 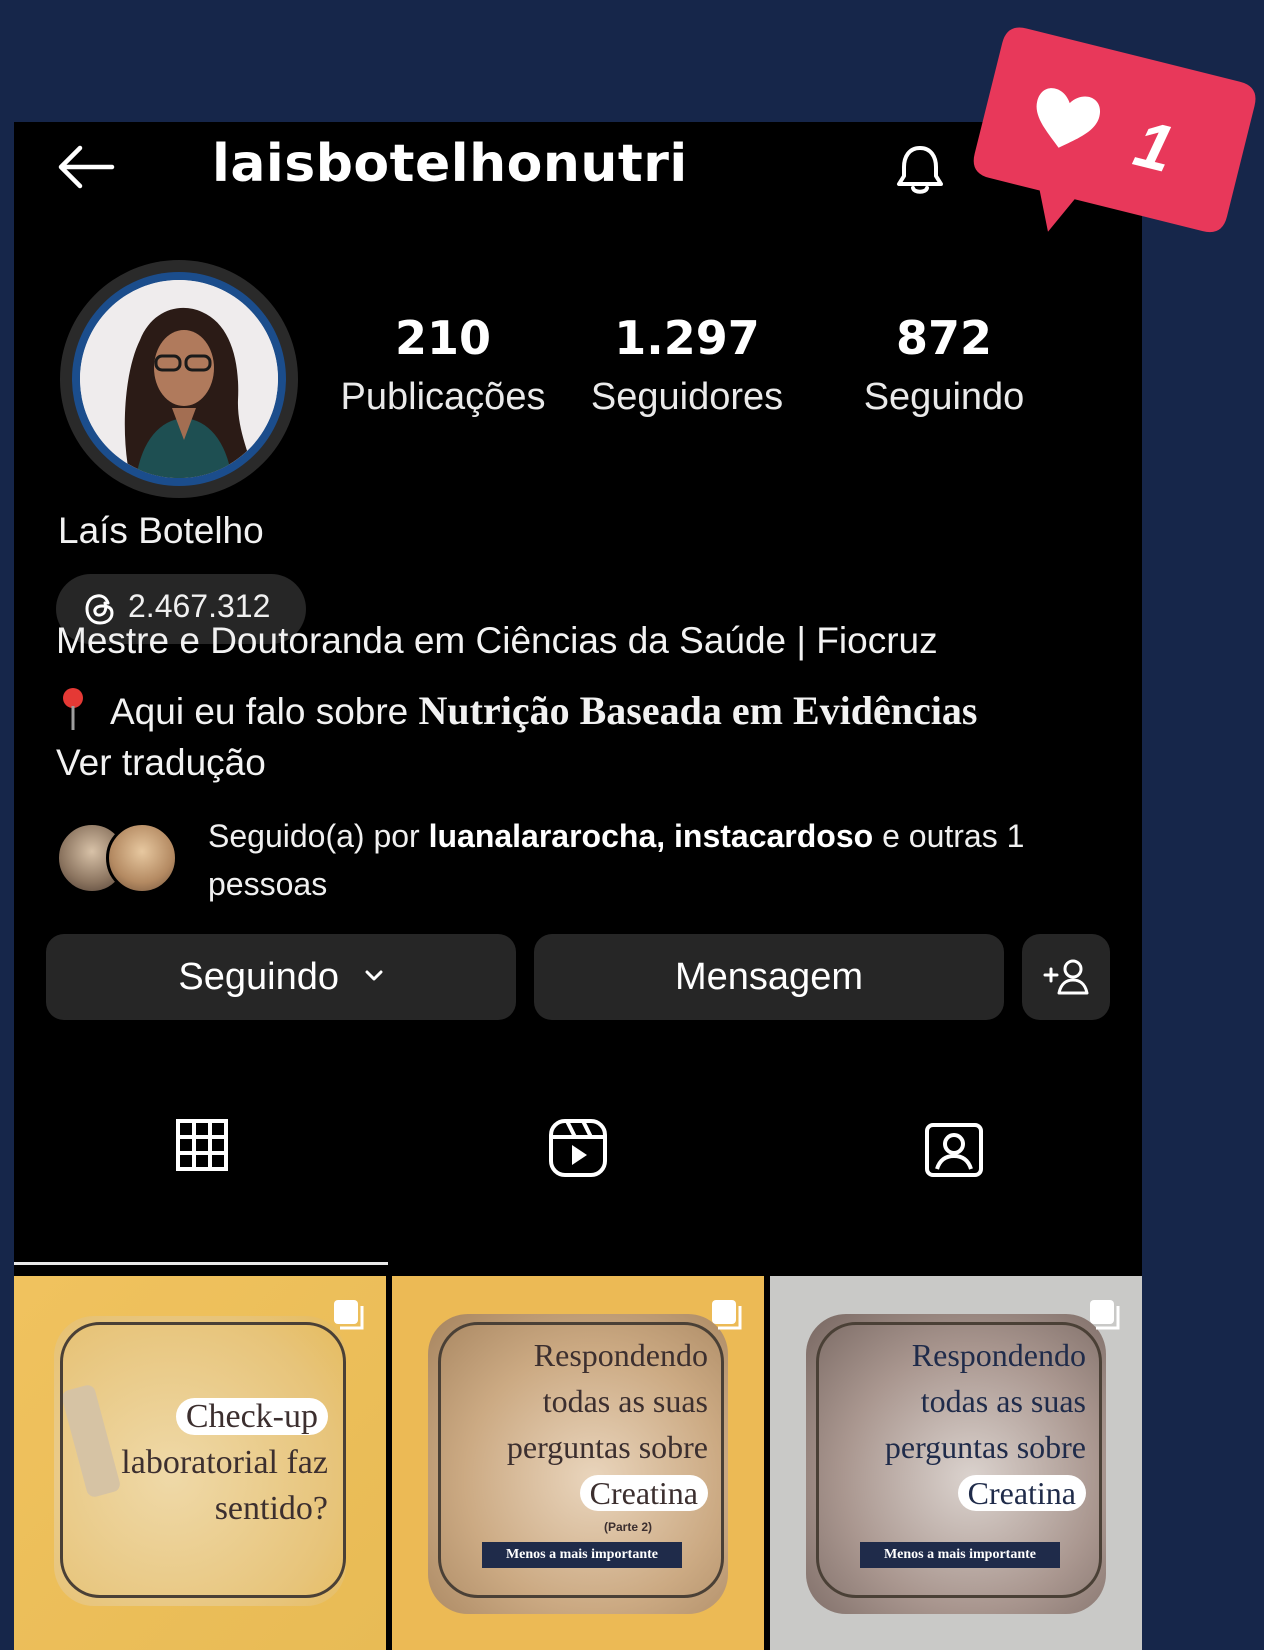 I want to click on post-1-caption: Check-up laboratorial faz sentido?, so click(x=224, y=1463).